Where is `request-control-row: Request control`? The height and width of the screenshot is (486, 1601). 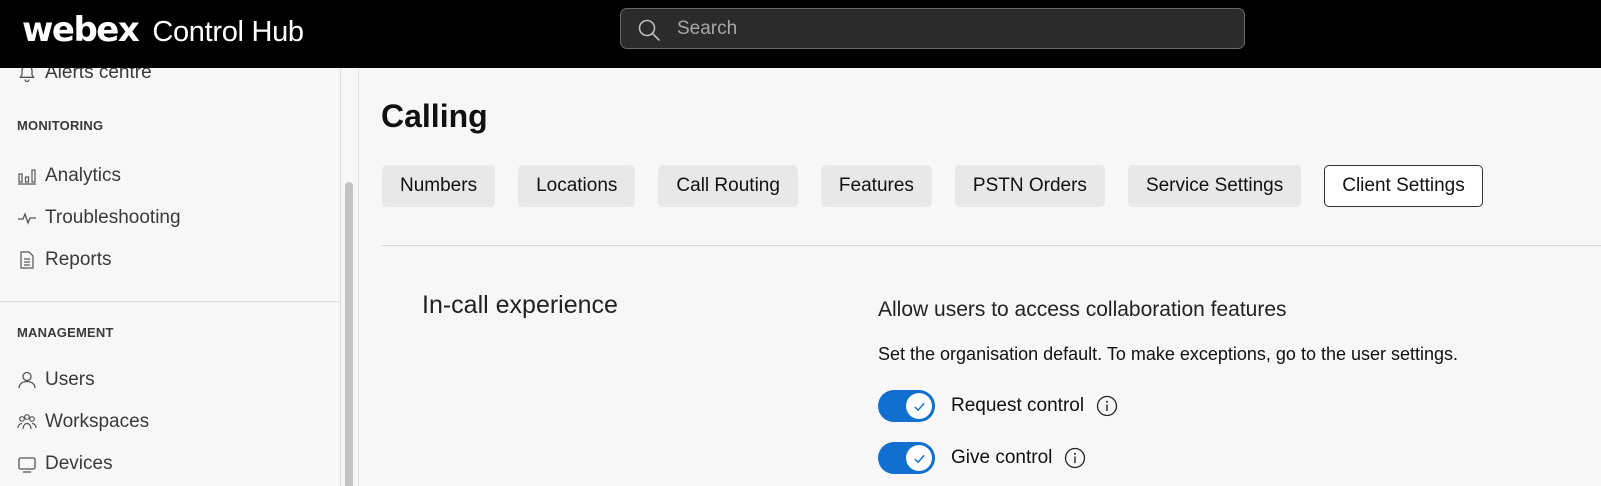
request-control-row: Request control is located at coordinates (998, 406).